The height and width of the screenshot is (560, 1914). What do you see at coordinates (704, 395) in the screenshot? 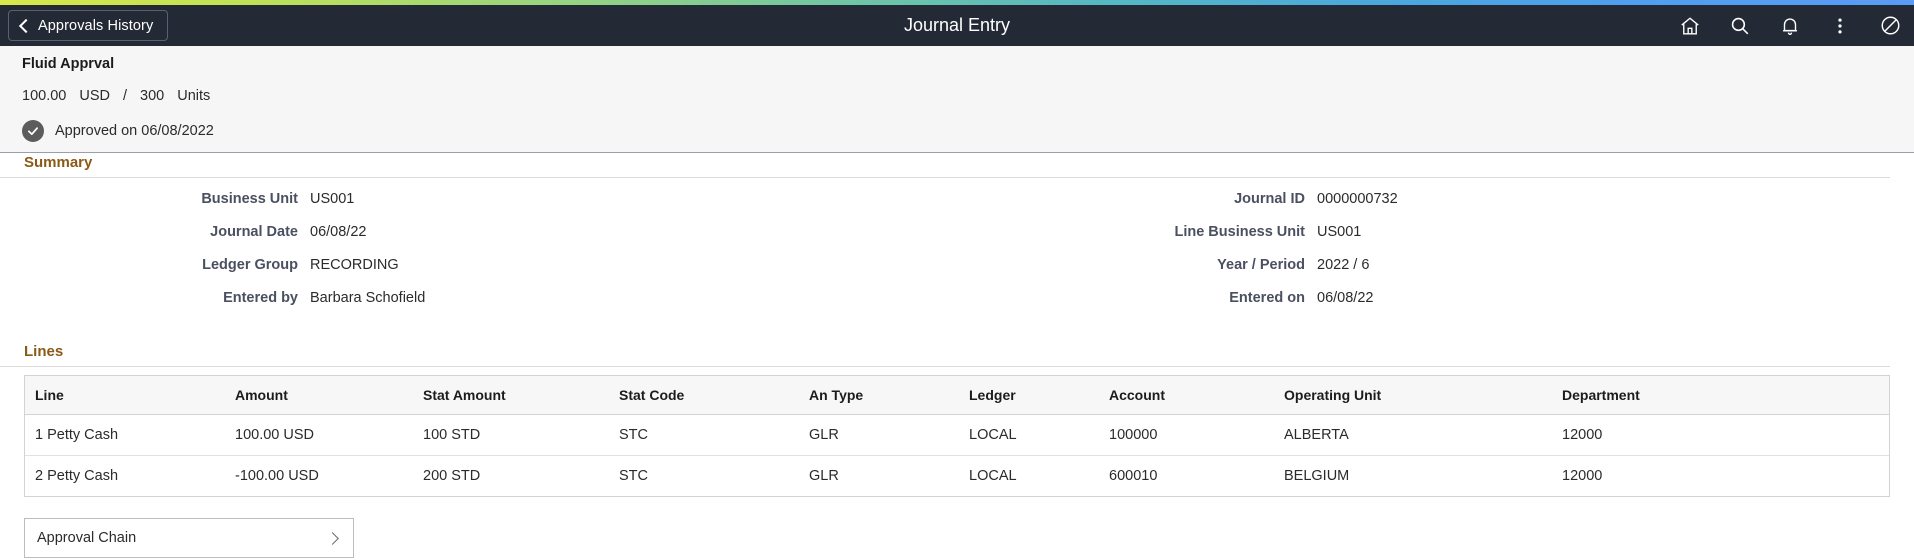
I see `column-header-stat-code: Stat Code` at bounding box center [704, 395].